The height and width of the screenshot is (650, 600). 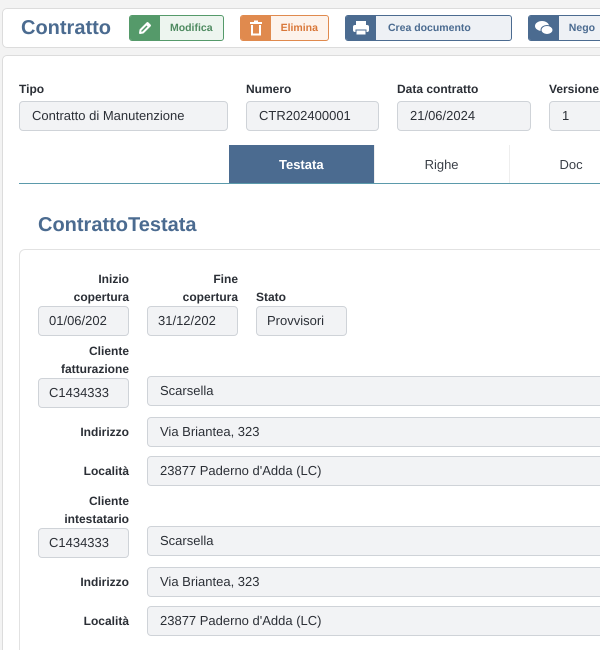 I want to click on input-field: Provvisori, so click(x=301, y=321).